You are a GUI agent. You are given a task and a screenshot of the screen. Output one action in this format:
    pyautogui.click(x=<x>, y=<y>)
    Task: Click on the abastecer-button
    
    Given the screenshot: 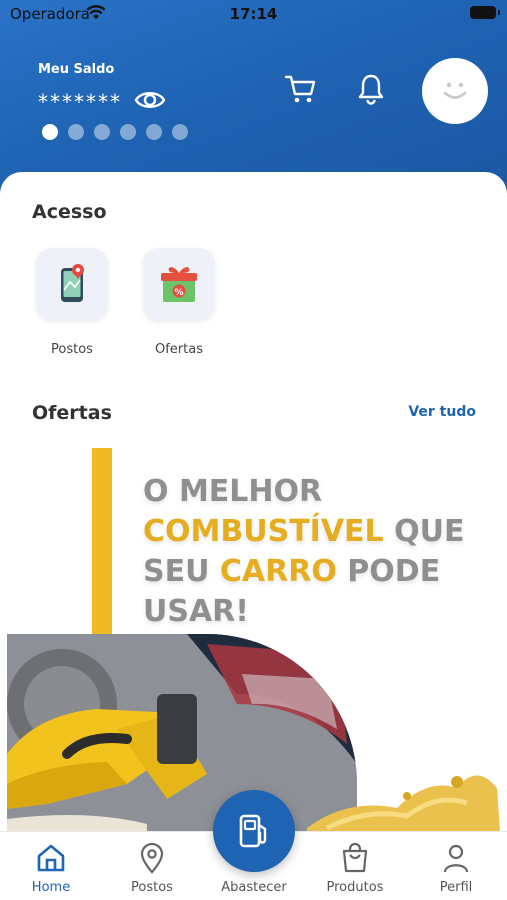 What is the action you would take?
    pyautogui.click(x=254, y=831)
    